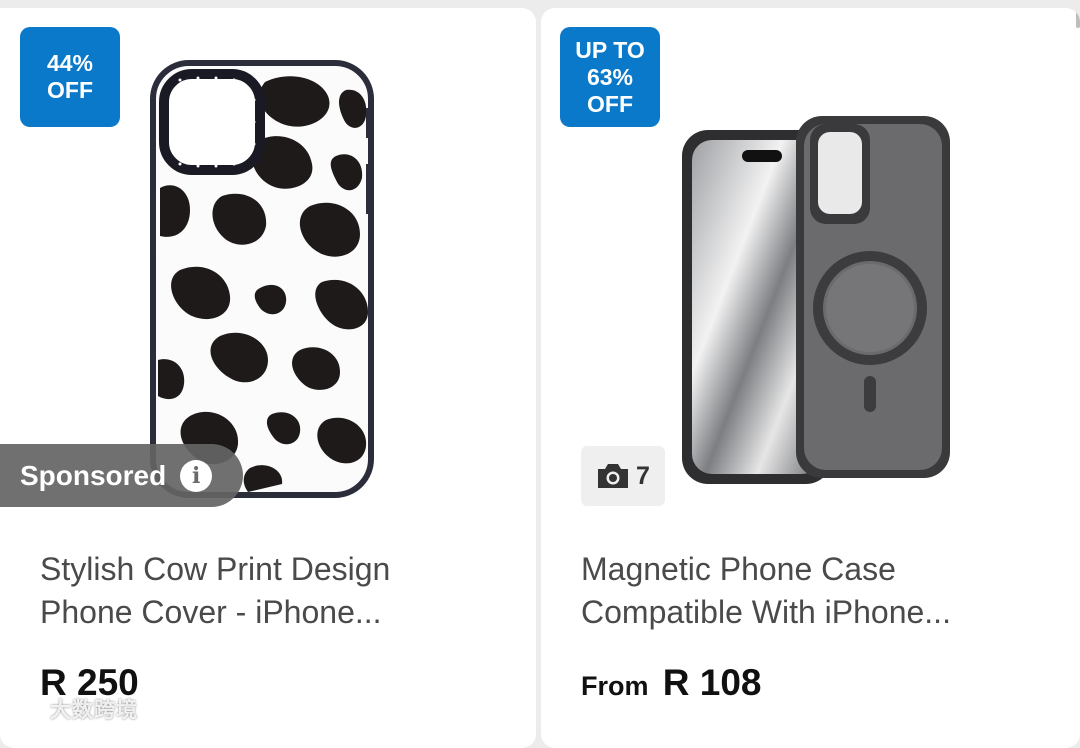 The image size is (1080, 748). Describe the element at coordinates (215, 569) in the screenshot. I see `product-title-line: Stylish Cow Print Design` at that location.